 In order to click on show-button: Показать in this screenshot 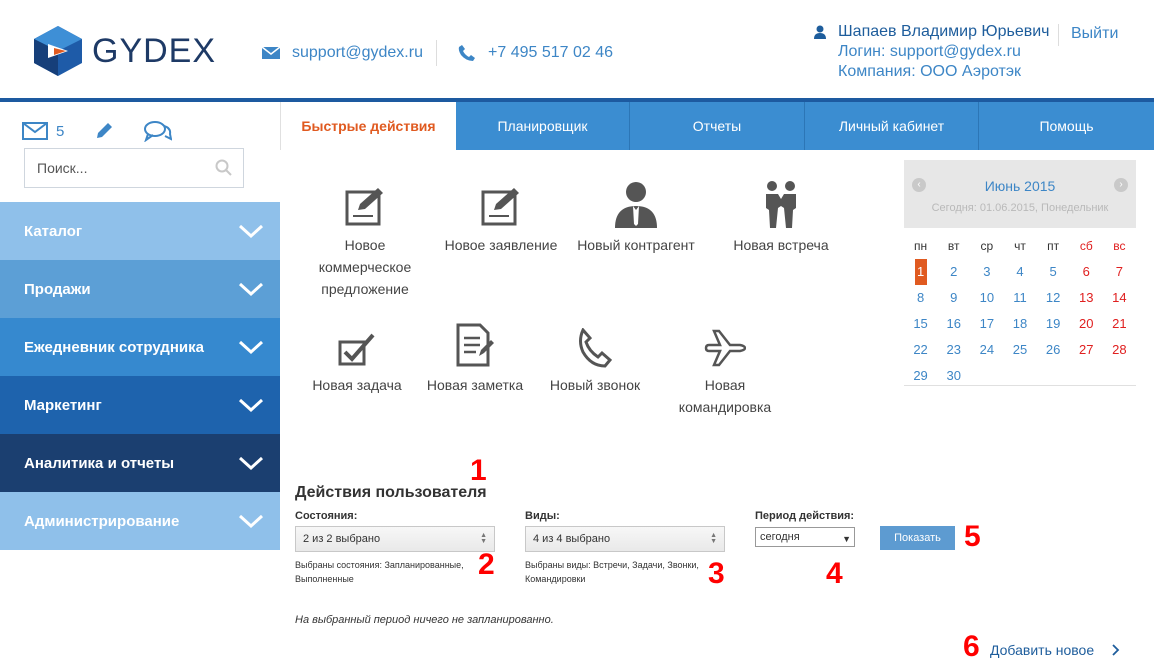, I will do `click(917, 538)`.